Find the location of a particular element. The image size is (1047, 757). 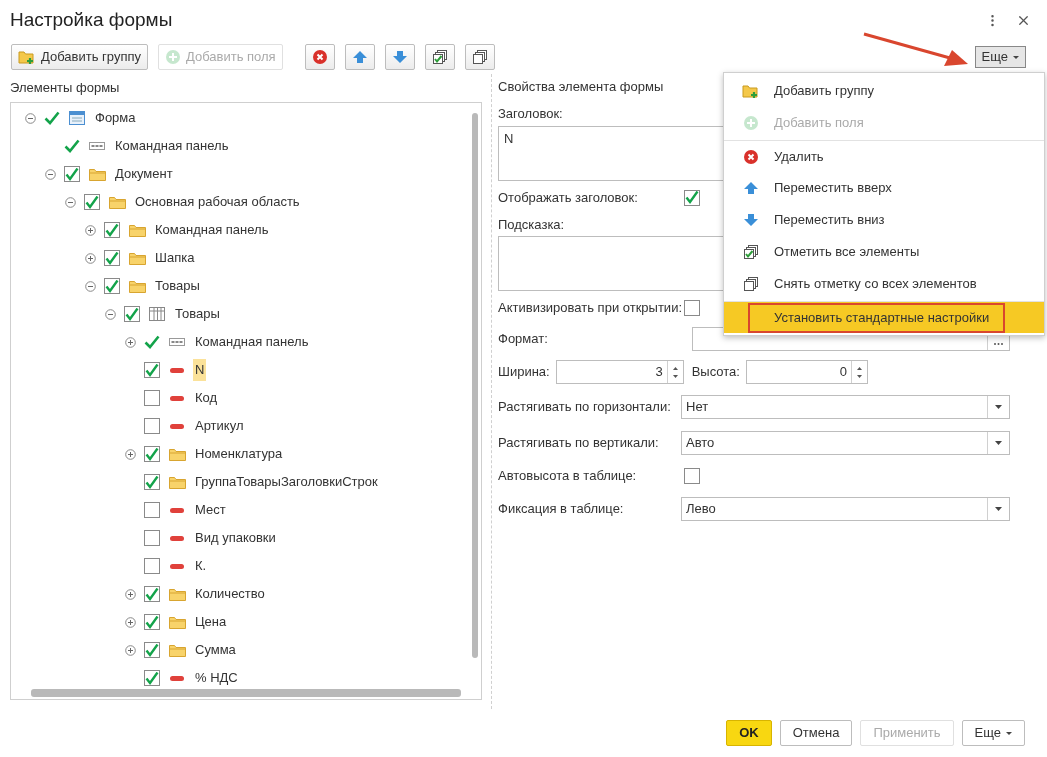

tree-item-label: Основная рабочая область is located at coordinates (217, 202).